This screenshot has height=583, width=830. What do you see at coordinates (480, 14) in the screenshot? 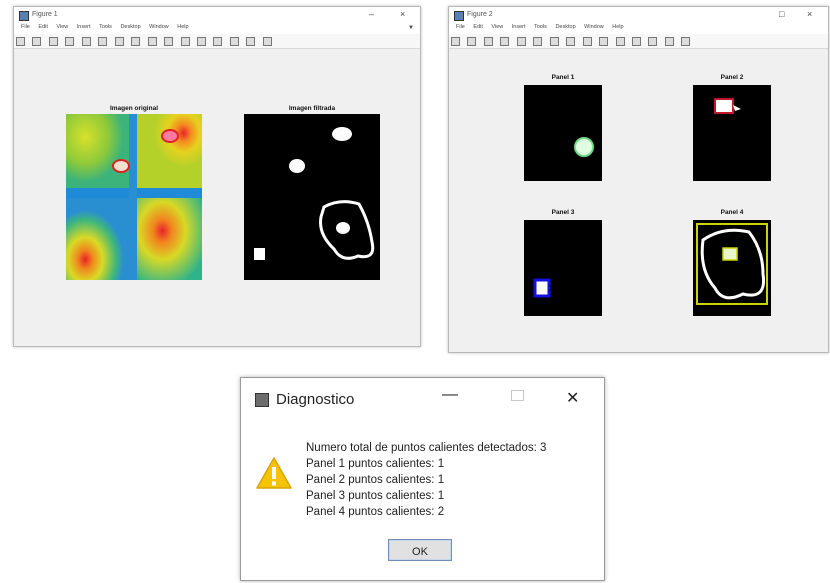
I see `window-title: Figure 2` at bounding box center [480, 14].